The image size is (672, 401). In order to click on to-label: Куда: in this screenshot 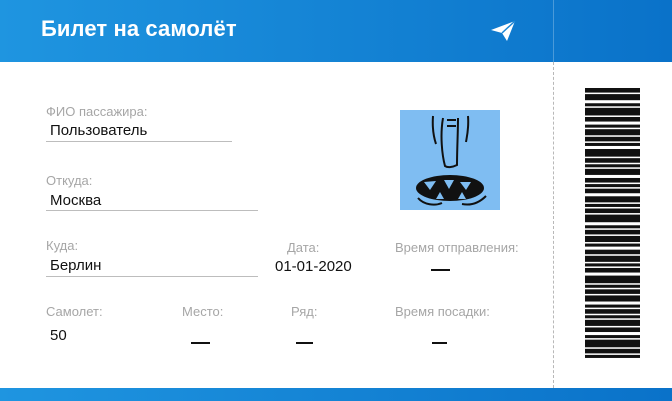, I will do `click(62, 245)`.